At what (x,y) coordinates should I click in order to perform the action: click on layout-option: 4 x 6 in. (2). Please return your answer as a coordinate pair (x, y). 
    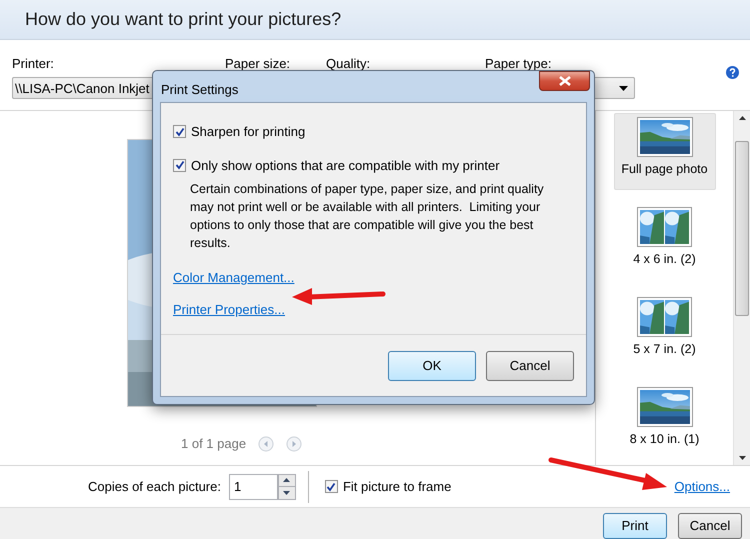
    Looking at the image, I should click on (665, 241).